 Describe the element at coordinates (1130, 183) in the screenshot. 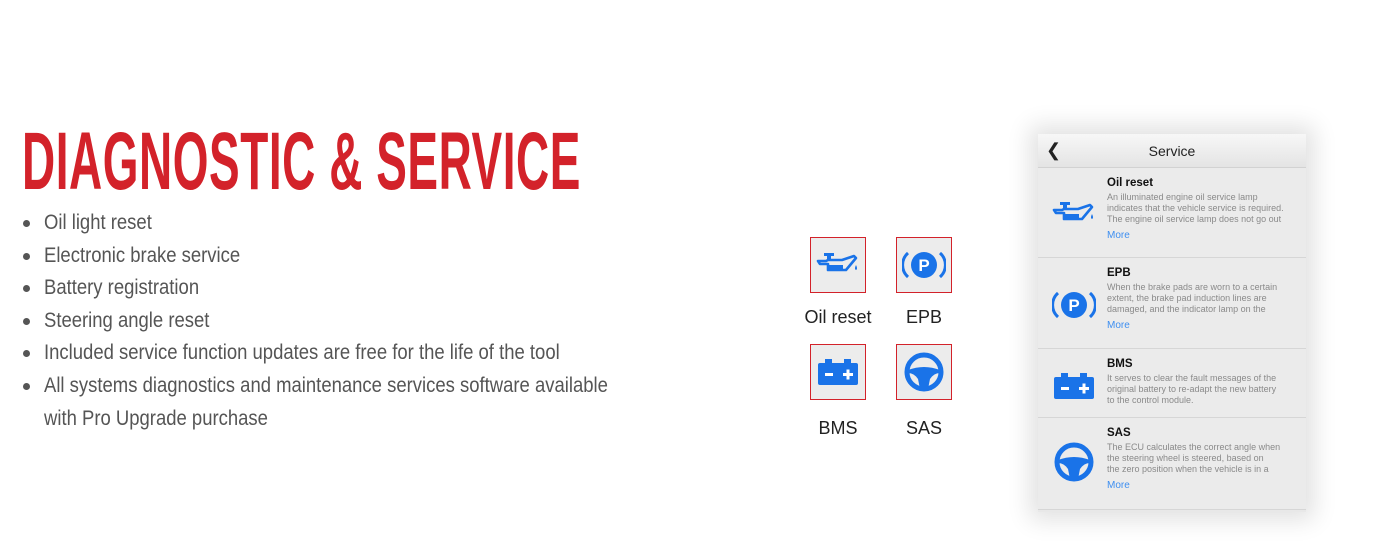

I see `service-name: Oil reset` at that location.